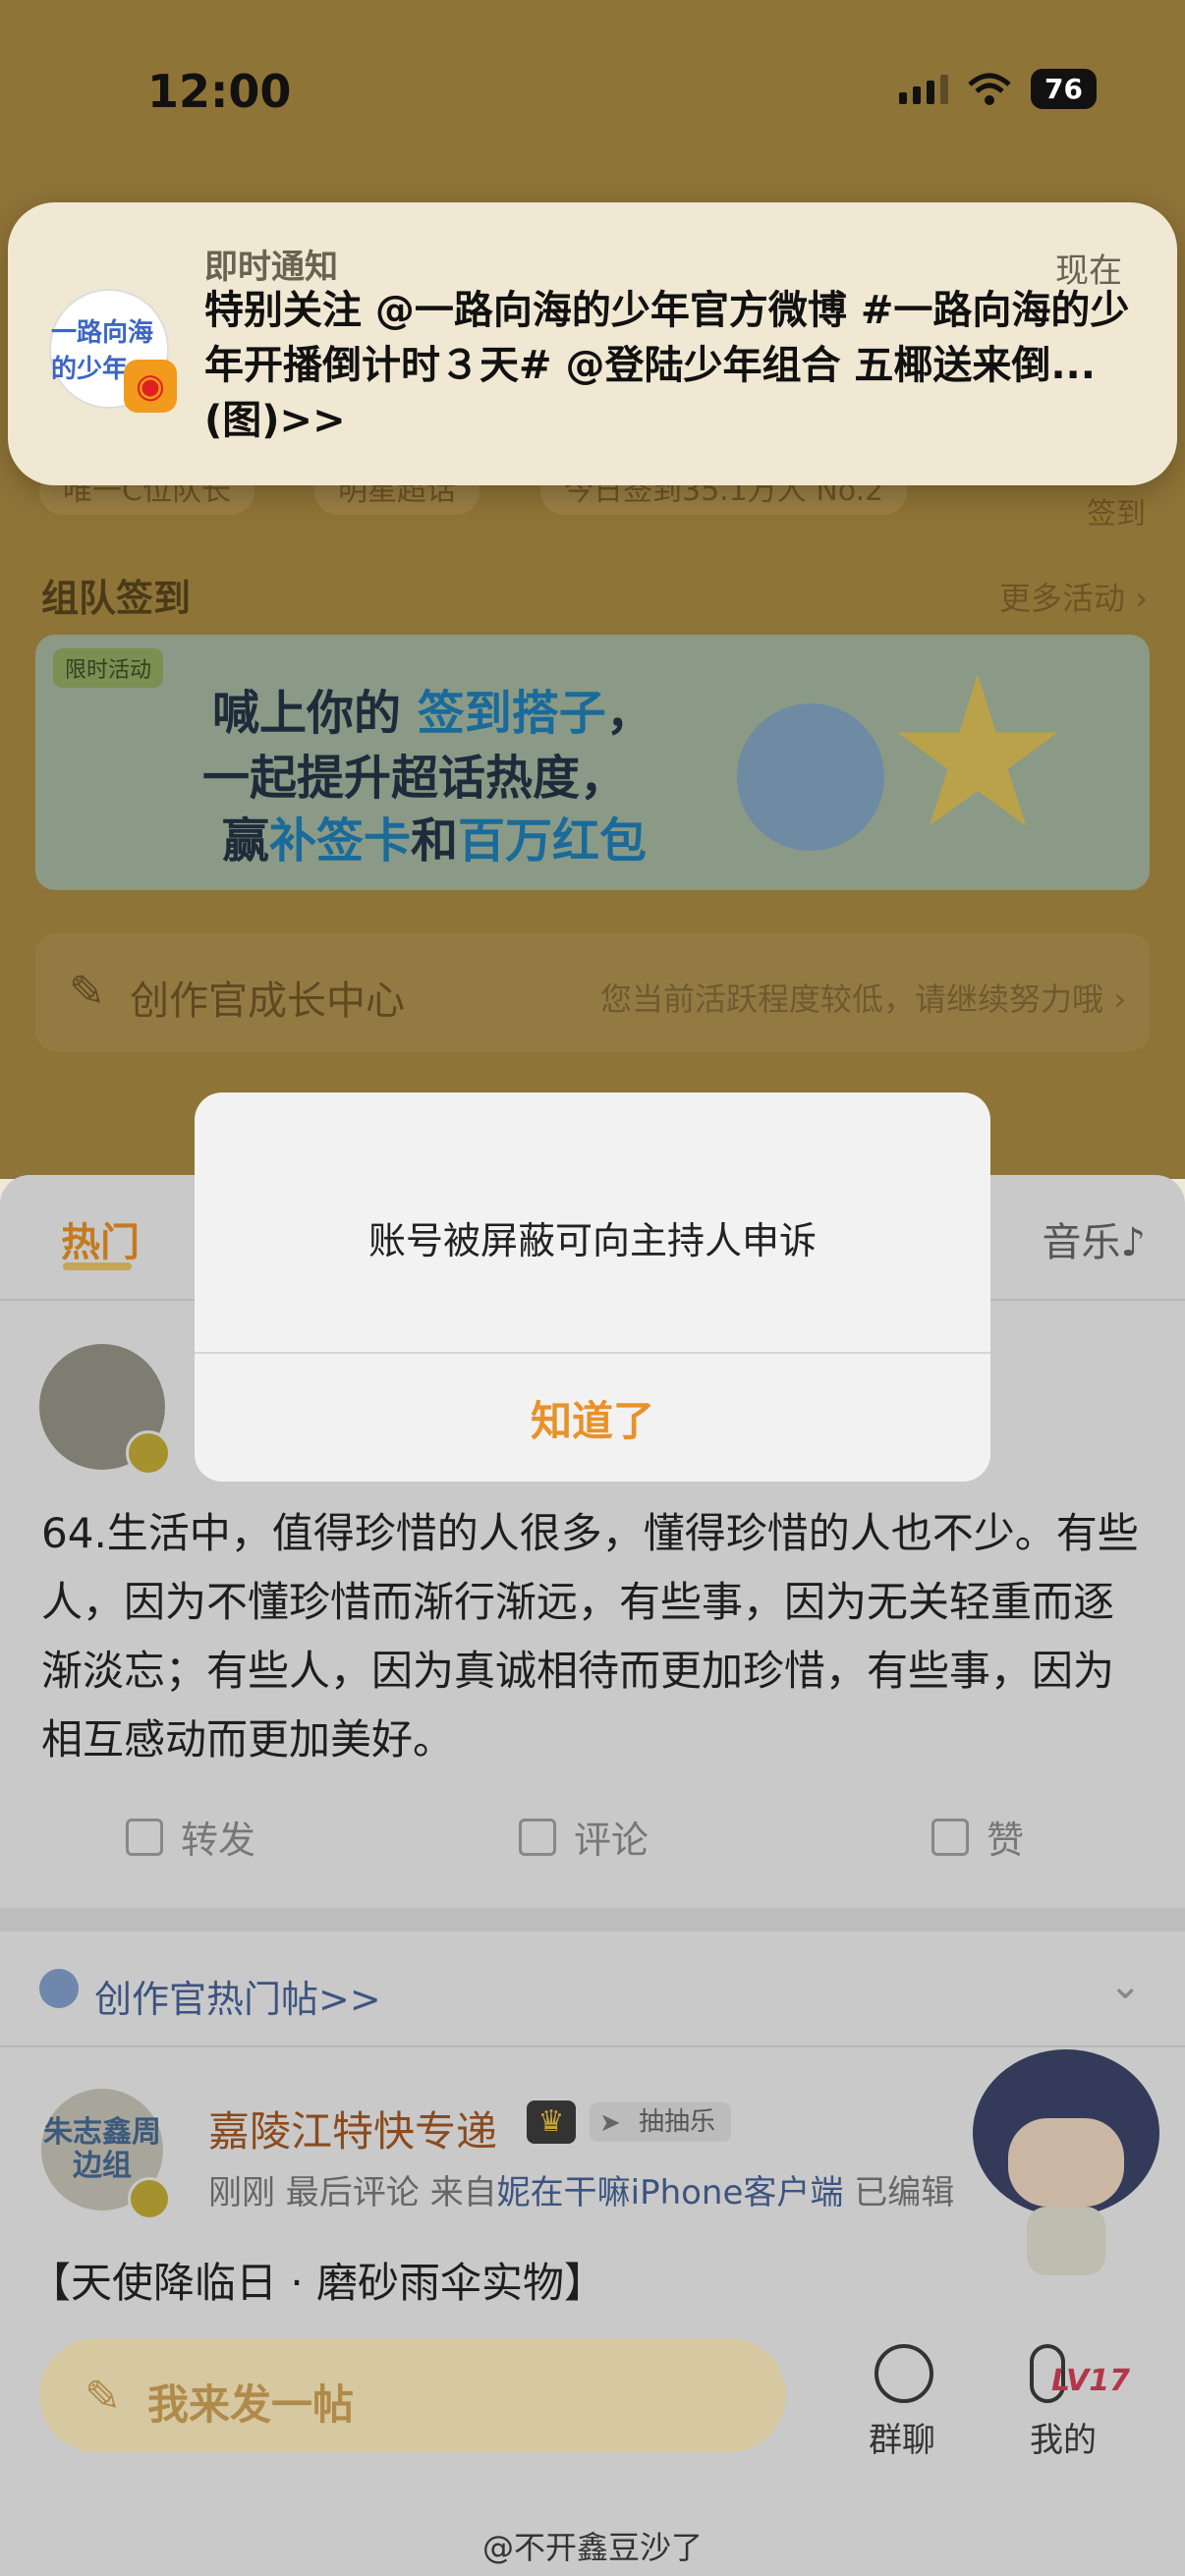 The image size is (1185, 2576). I want to click on dialog-ok-button: 知道了, so click(592, 1418).